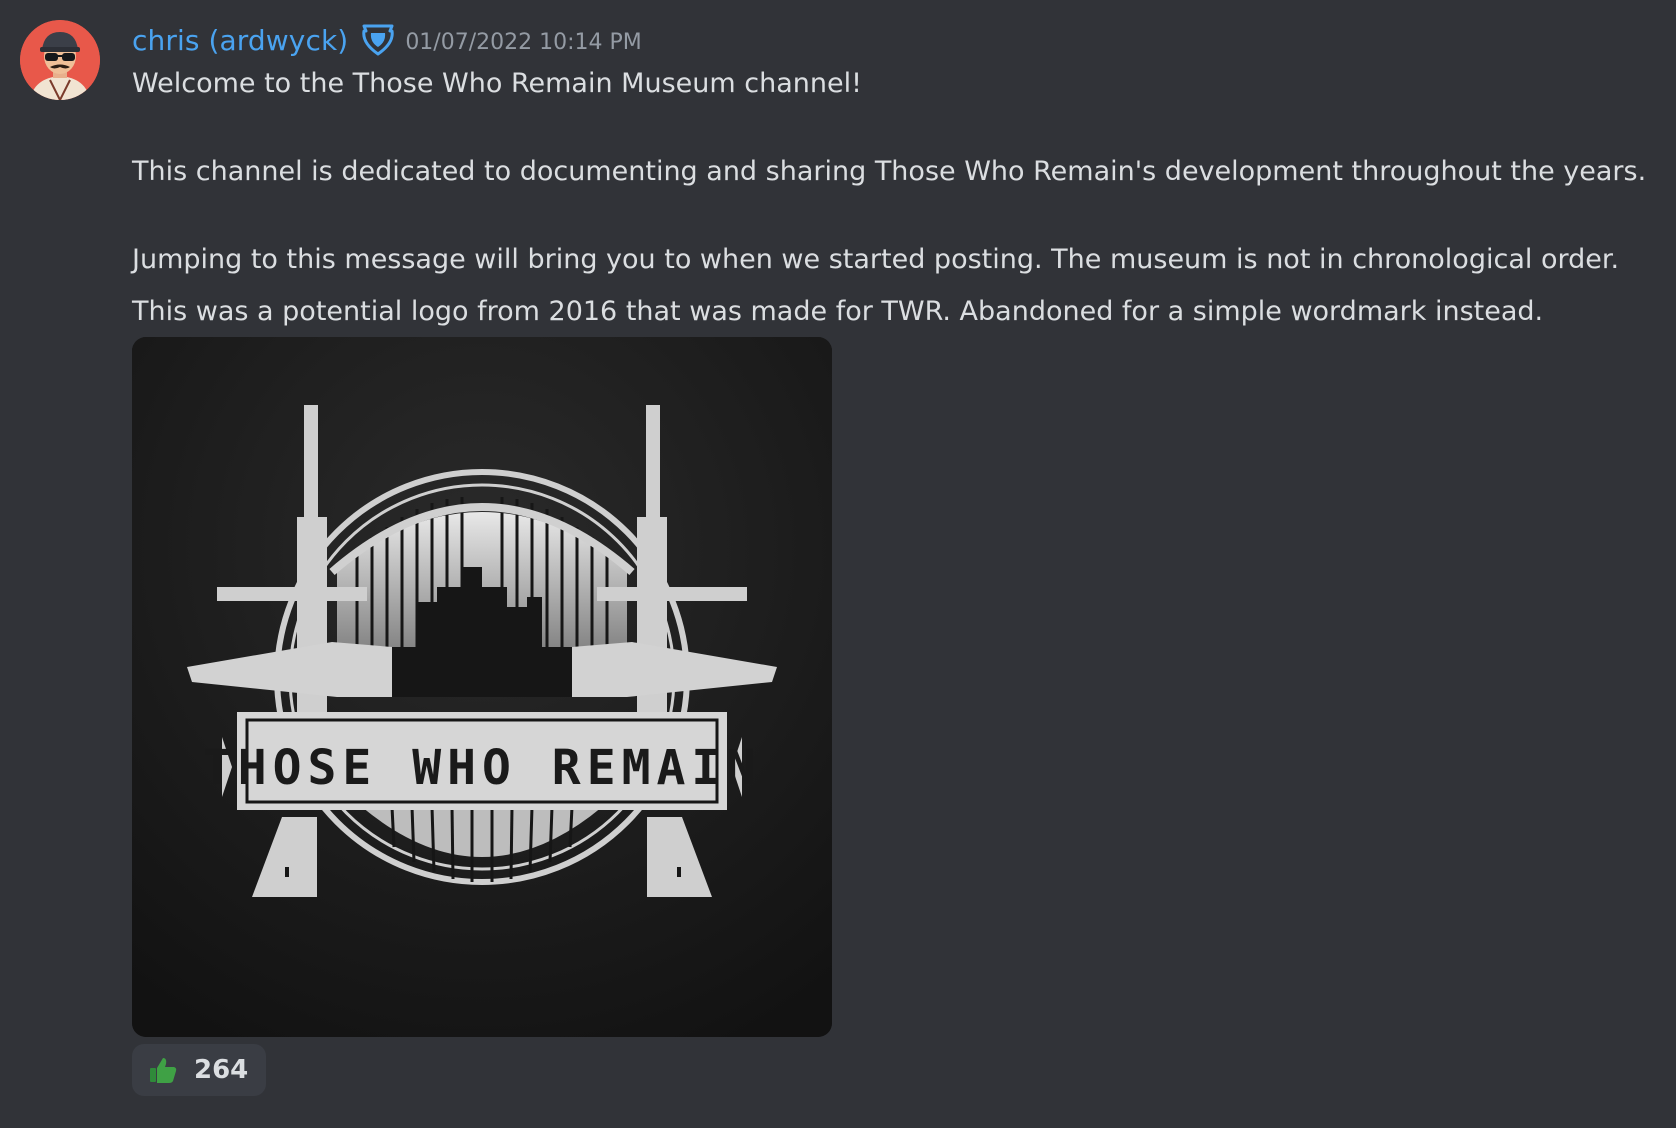 The height and width of the screenshot is (1128, 1676). What do you see at coordinates (523, 42) in the screenshot?
I see `message-timestamp: 01/07/2022 10:14 PM` at bounding box center [523, 42].